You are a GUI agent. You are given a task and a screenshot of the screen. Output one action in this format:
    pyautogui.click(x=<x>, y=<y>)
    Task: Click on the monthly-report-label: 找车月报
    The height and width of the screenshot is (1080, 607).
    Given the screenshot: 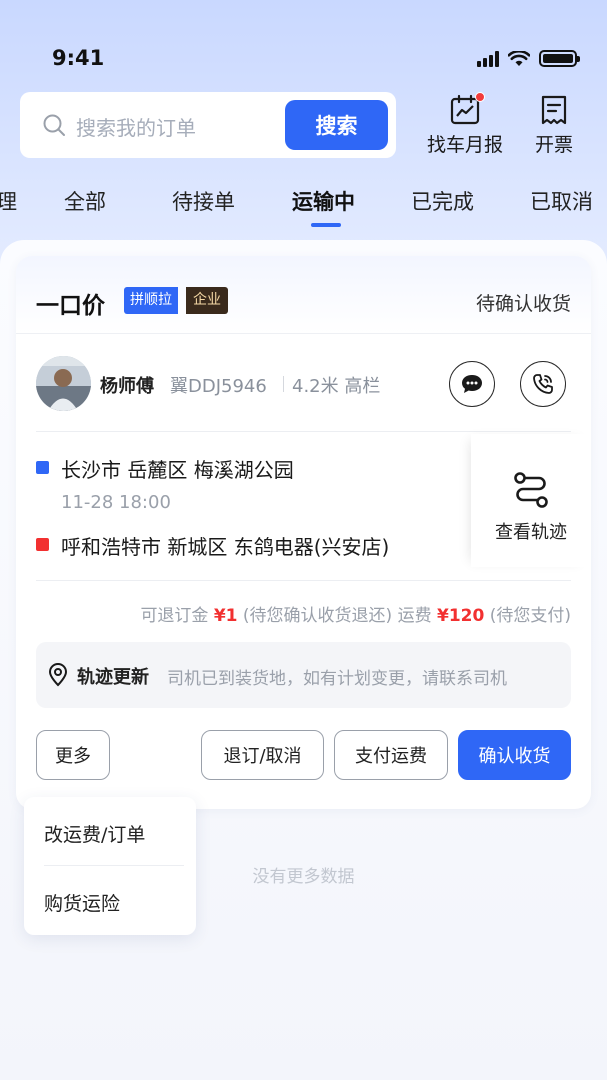 What is the action you would take?
    pyautogui.click(x=465, y=145)
    